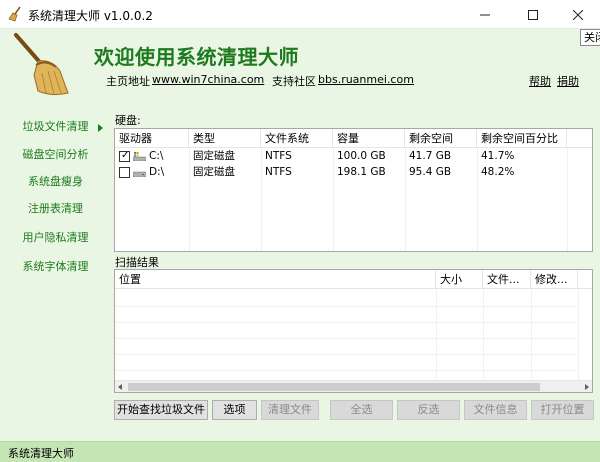 The height and width of the screenshot is (462, 600). I want to click on column-header-location: 位置, so click(275, 279).